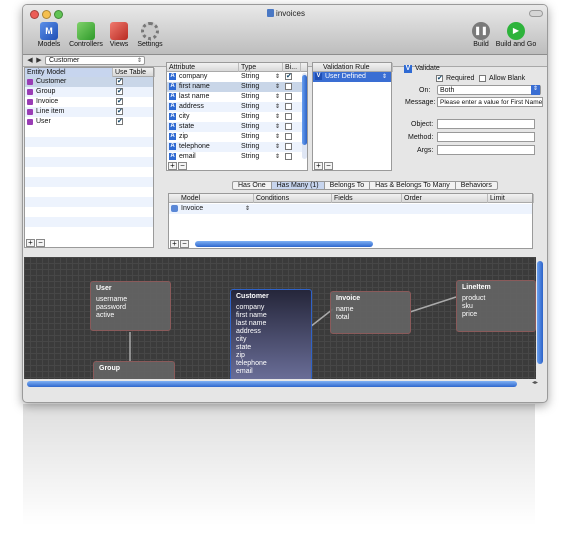 Image resolution: width=576 pixels, height=543 pixels. What do you see at coordinates (174, 244) in the screenshot?
I see `add-relation-button: +` at bounding box center [174, 244].